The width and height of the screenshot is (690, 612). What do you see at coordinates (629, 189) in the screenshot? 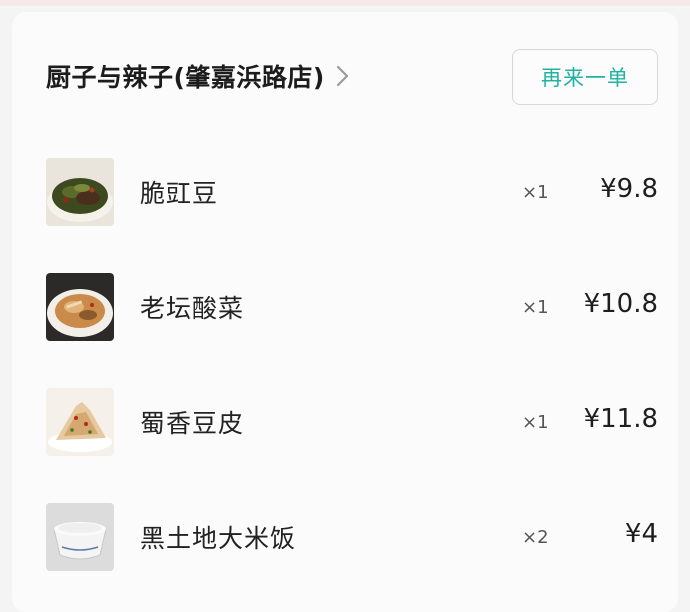
I see `item-price: ¥9.8` at bounding box center [629, 189].